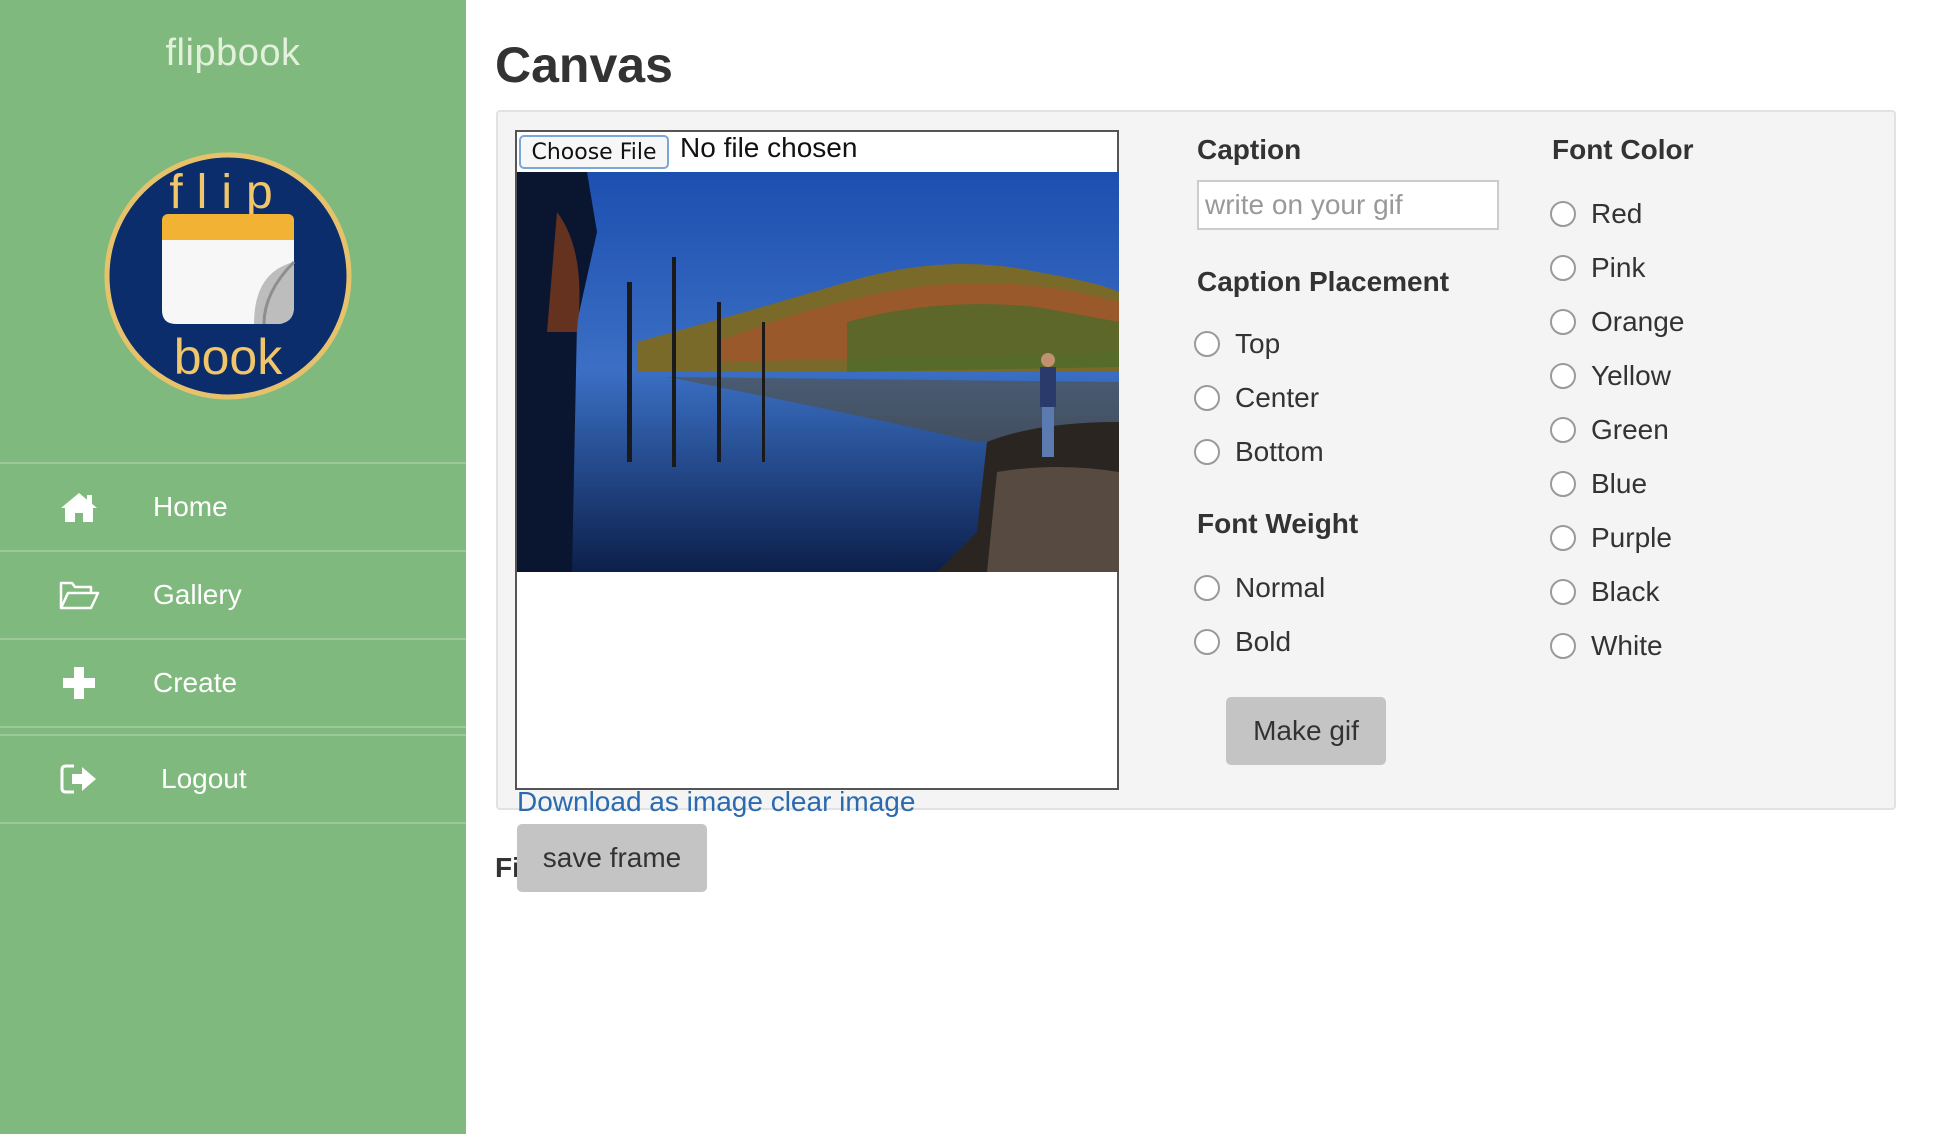  What do you see at coordinates (227, 192) in the screenshot?
I see `svg-text: flip` at bounding box center [227, 192].